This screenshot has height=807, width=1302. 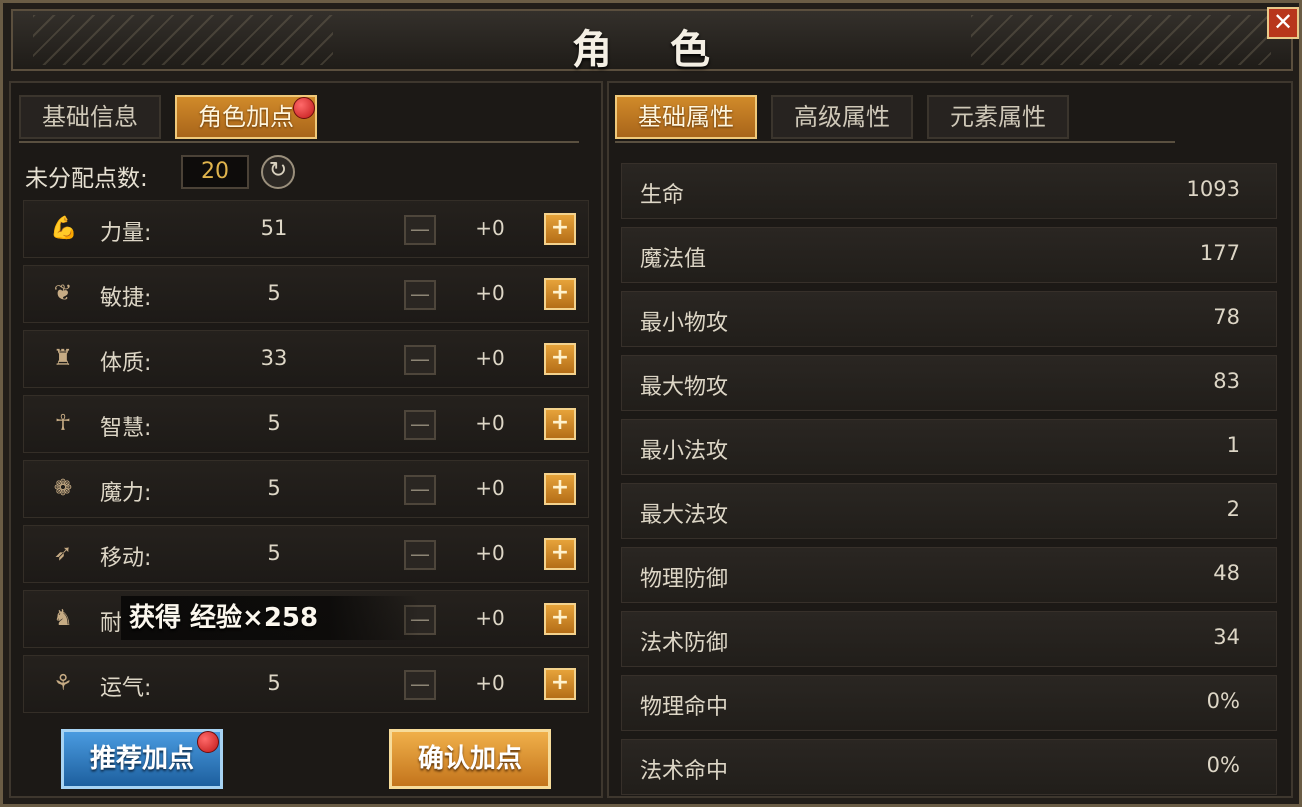 What do you see at coordinates (299, 142) in the screenshot?
I see `tab-divider` at bounding box center [299, 142].